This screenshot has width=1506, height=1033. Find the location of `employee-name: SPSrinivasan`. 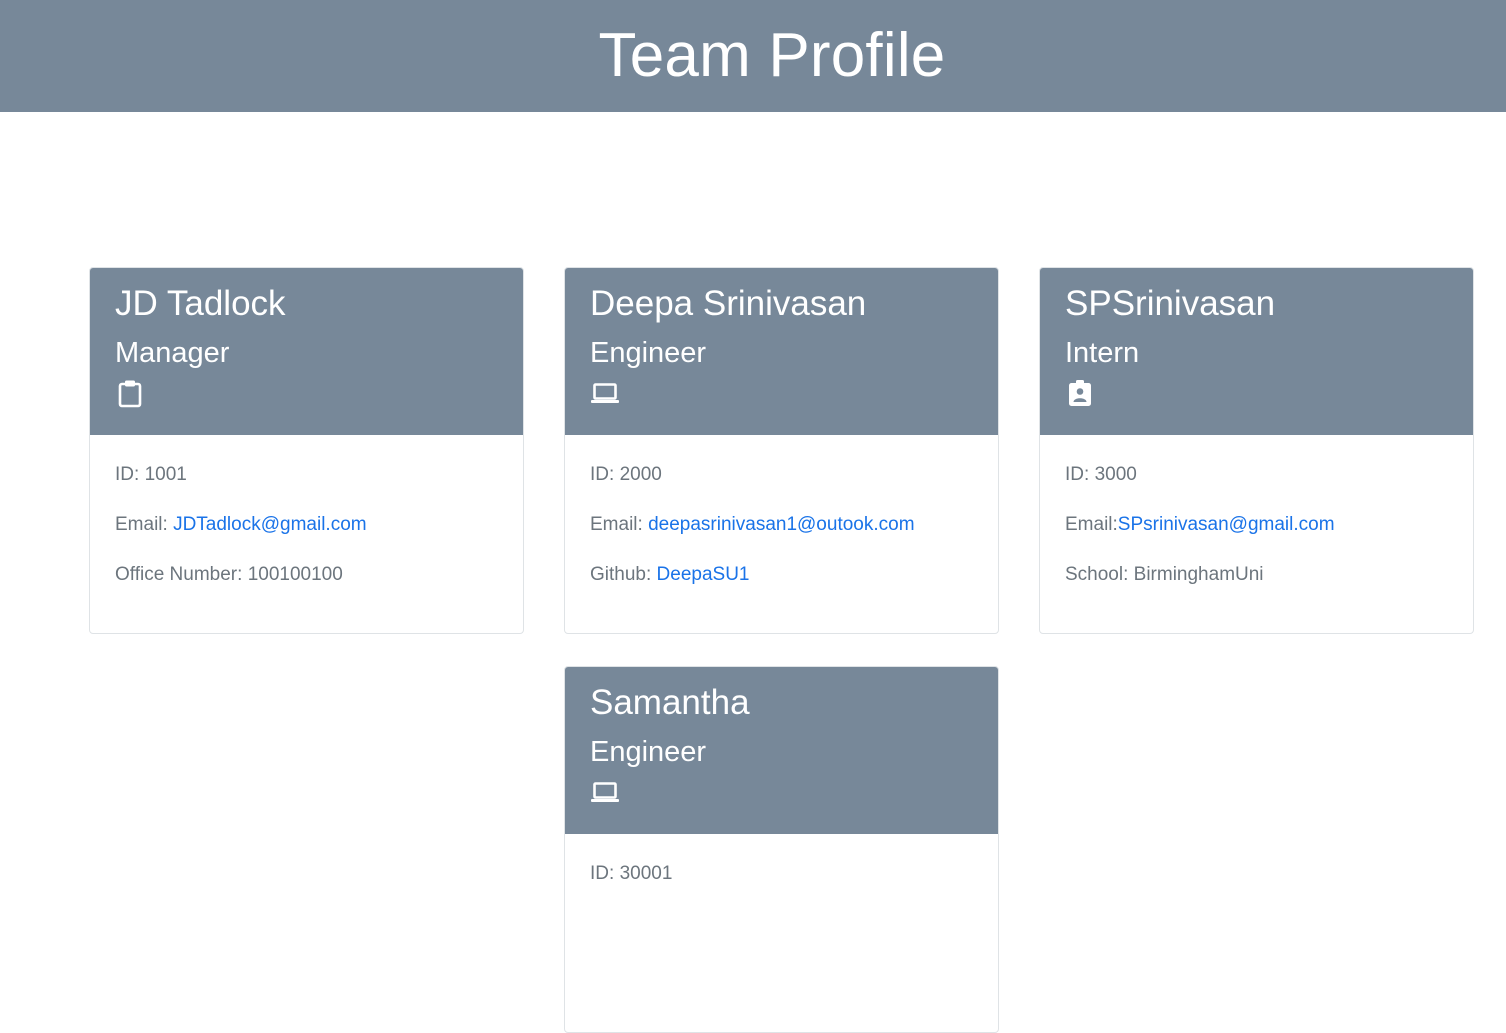

employee-name: SPSrinivasan is located at coordinates (1170, 303).